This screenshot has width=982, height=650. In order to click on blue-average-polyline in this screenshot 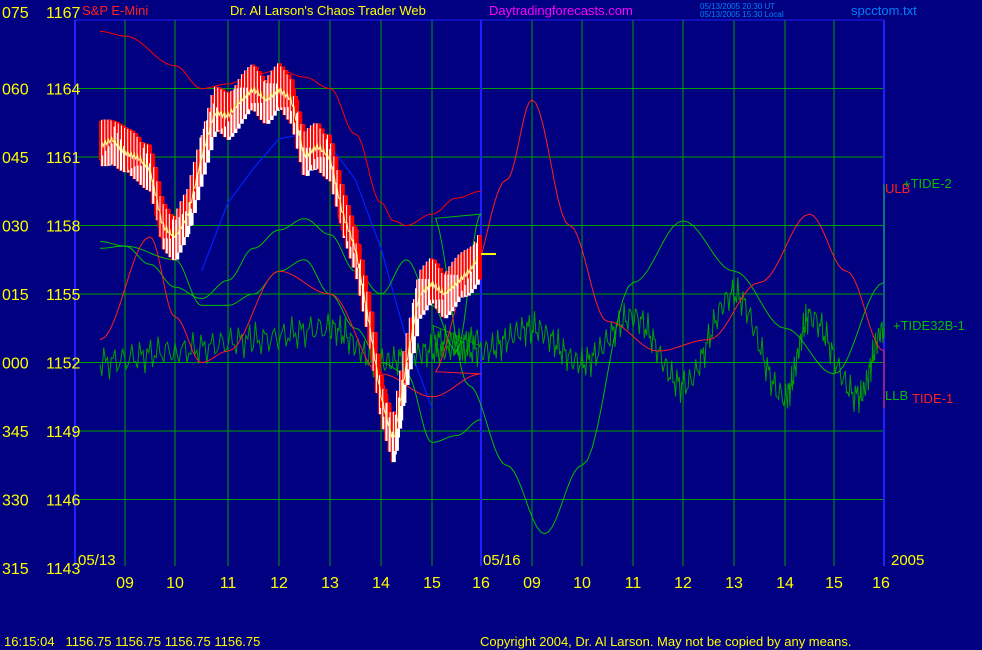, I will do `click(316, 271)`.